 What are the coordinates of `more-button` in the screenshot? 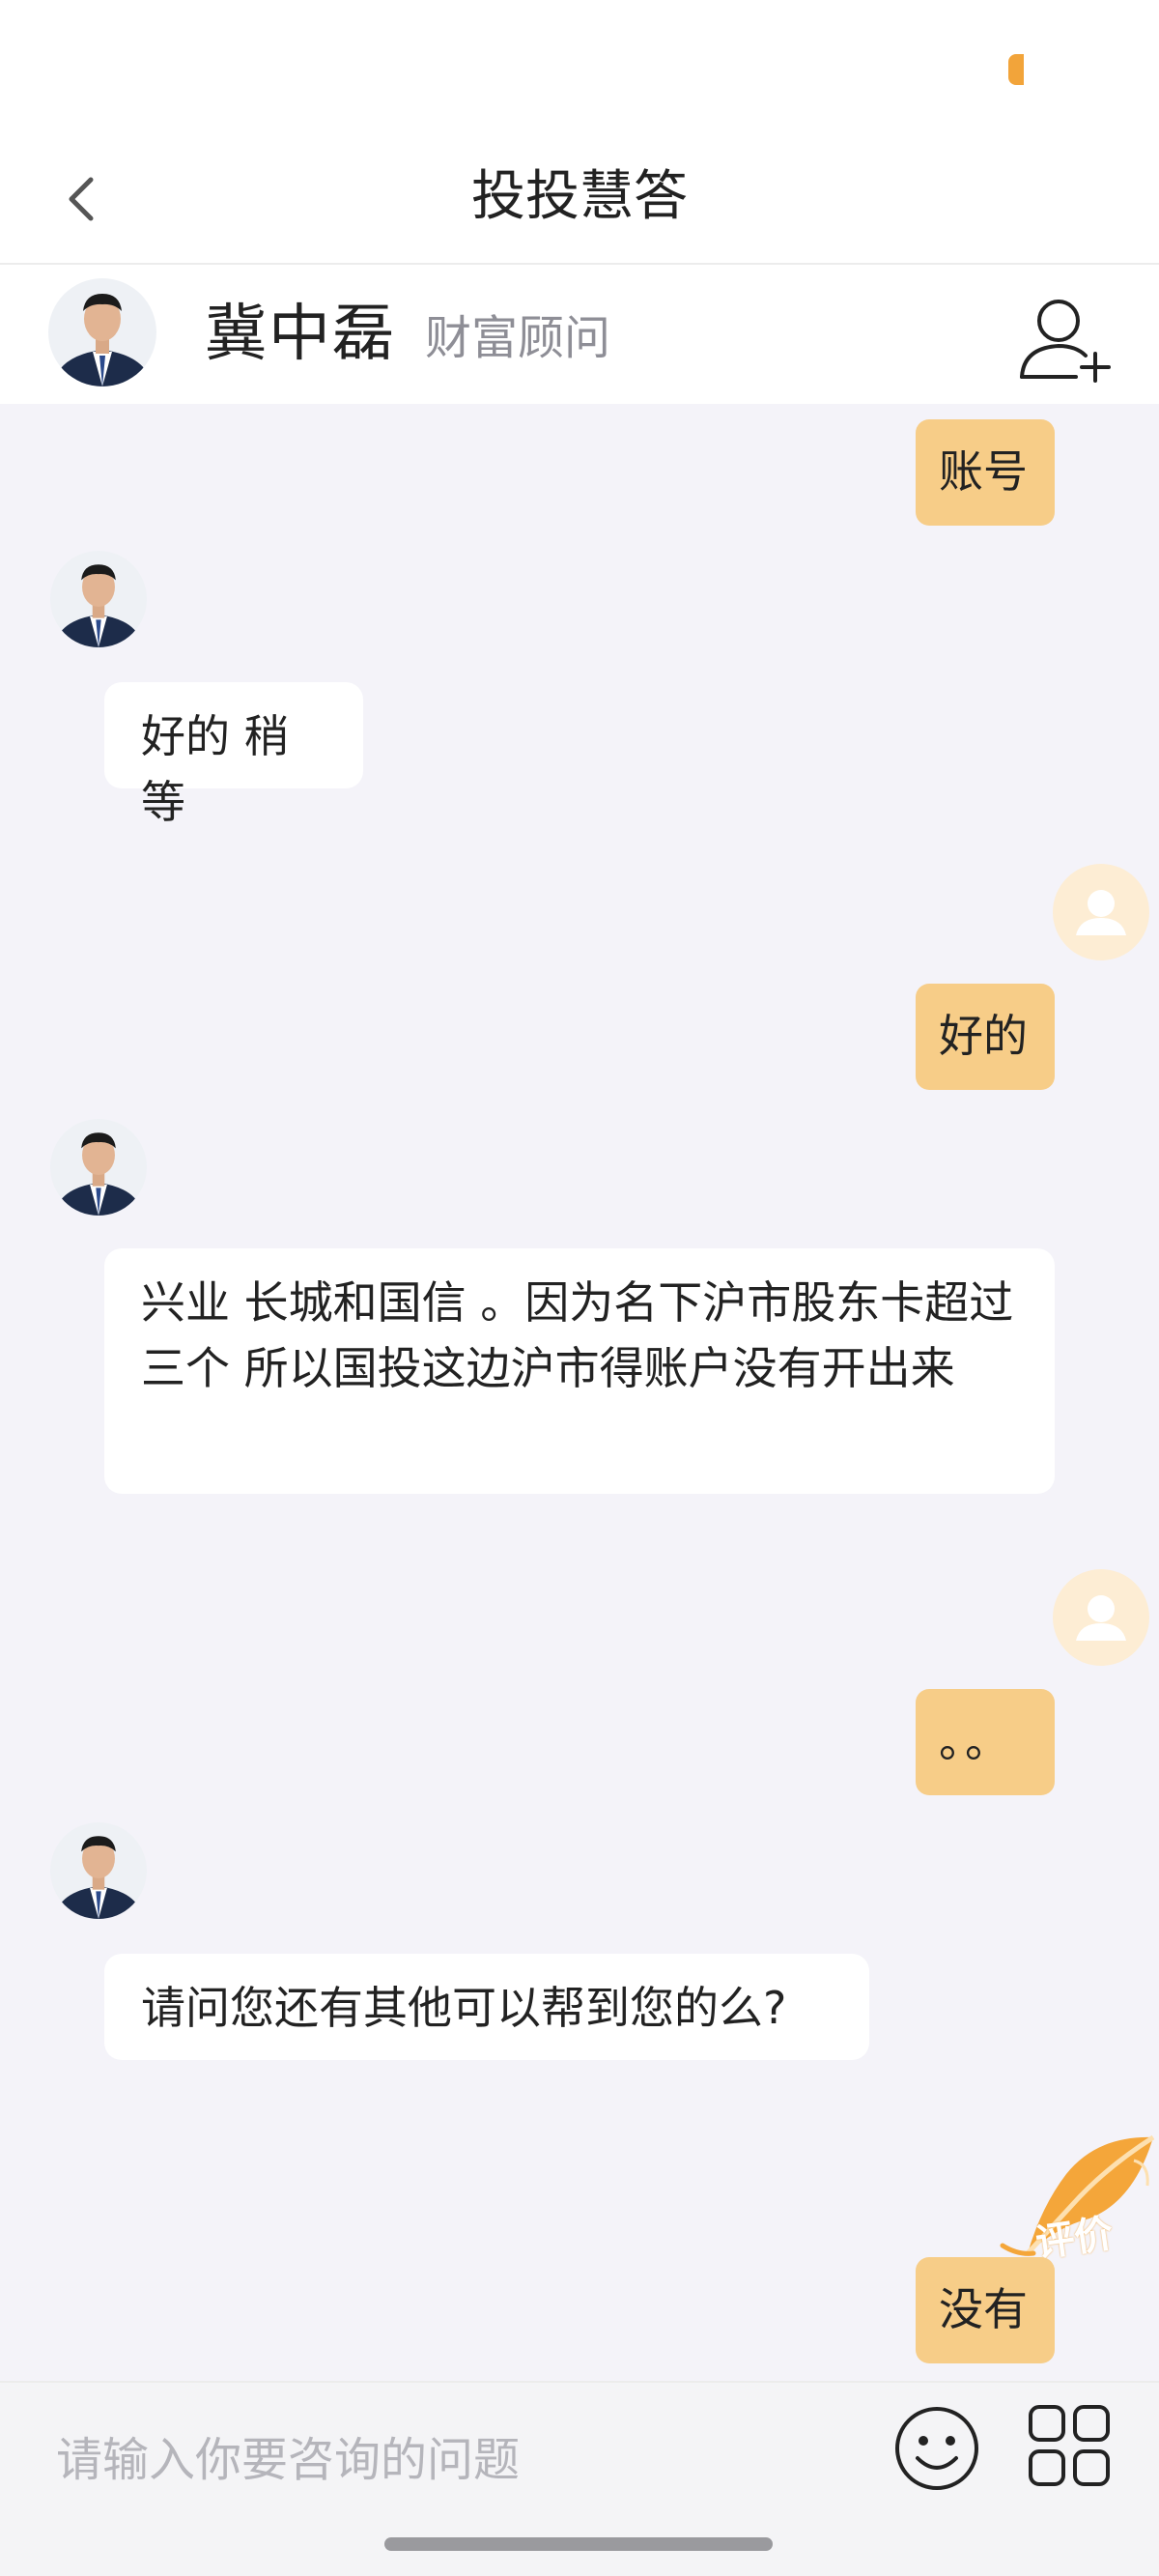 It's located at (1069, 2445).